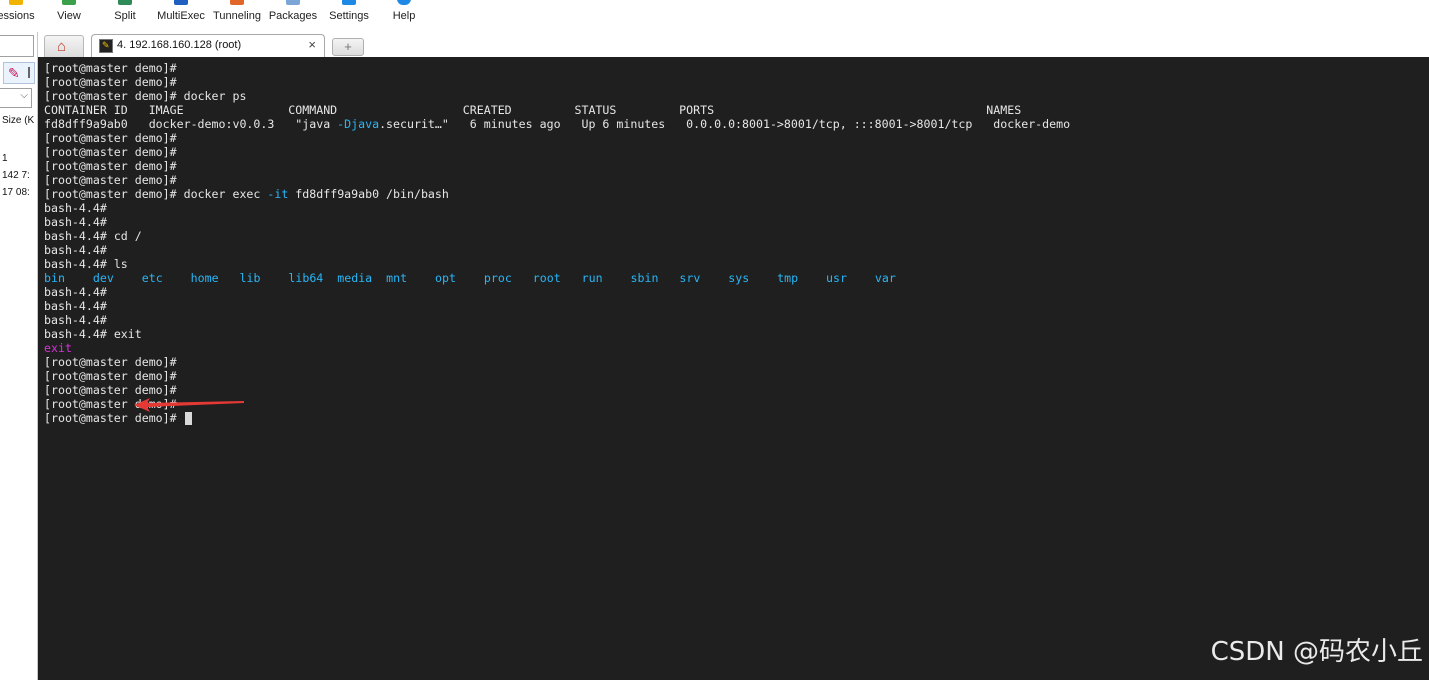 This screenshot has width=1429, height=680. What do you see at coordinates (69, 2) in the screenshot?
I see `view-icon` at bounding box center [69, 2].